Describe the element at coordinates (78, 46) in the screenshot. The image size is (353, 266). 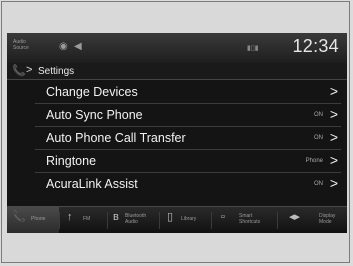
I see `volume-icon: ◀` at that location.